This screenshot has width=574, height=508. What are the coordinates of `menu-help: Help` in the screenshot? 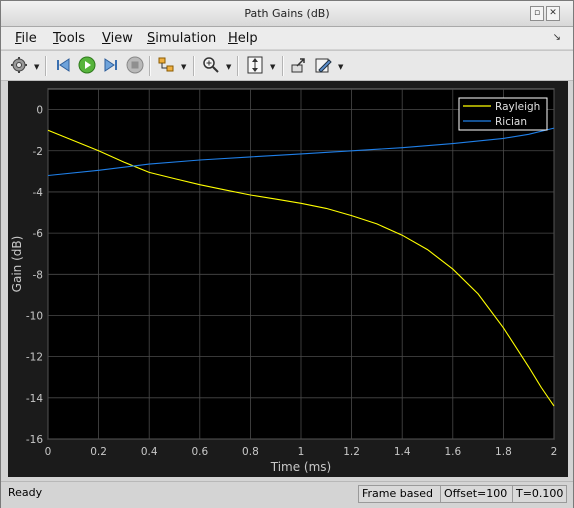 It's located at (243, 38).